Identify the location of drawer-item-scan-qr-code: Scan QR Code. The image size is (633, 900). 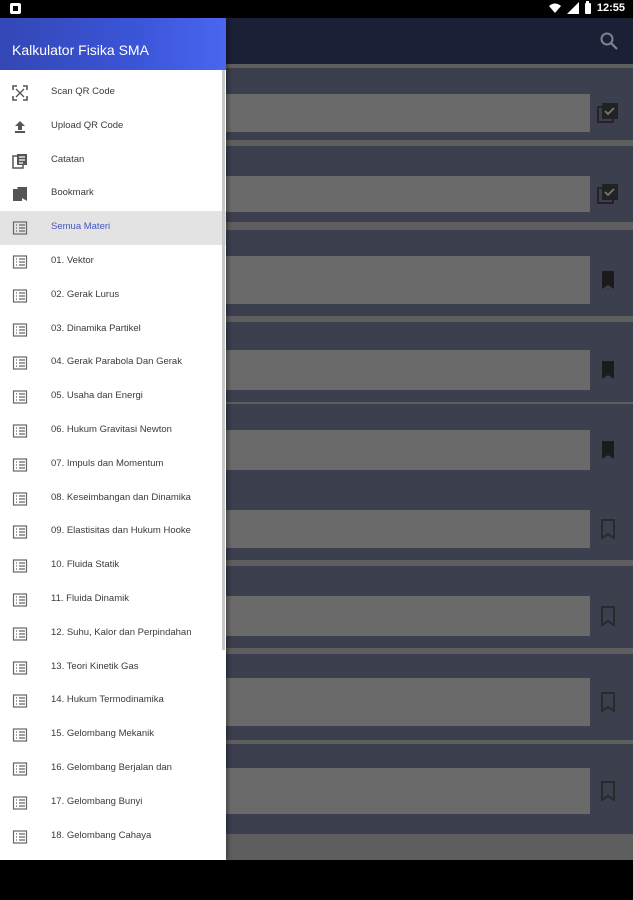
(113, 93).